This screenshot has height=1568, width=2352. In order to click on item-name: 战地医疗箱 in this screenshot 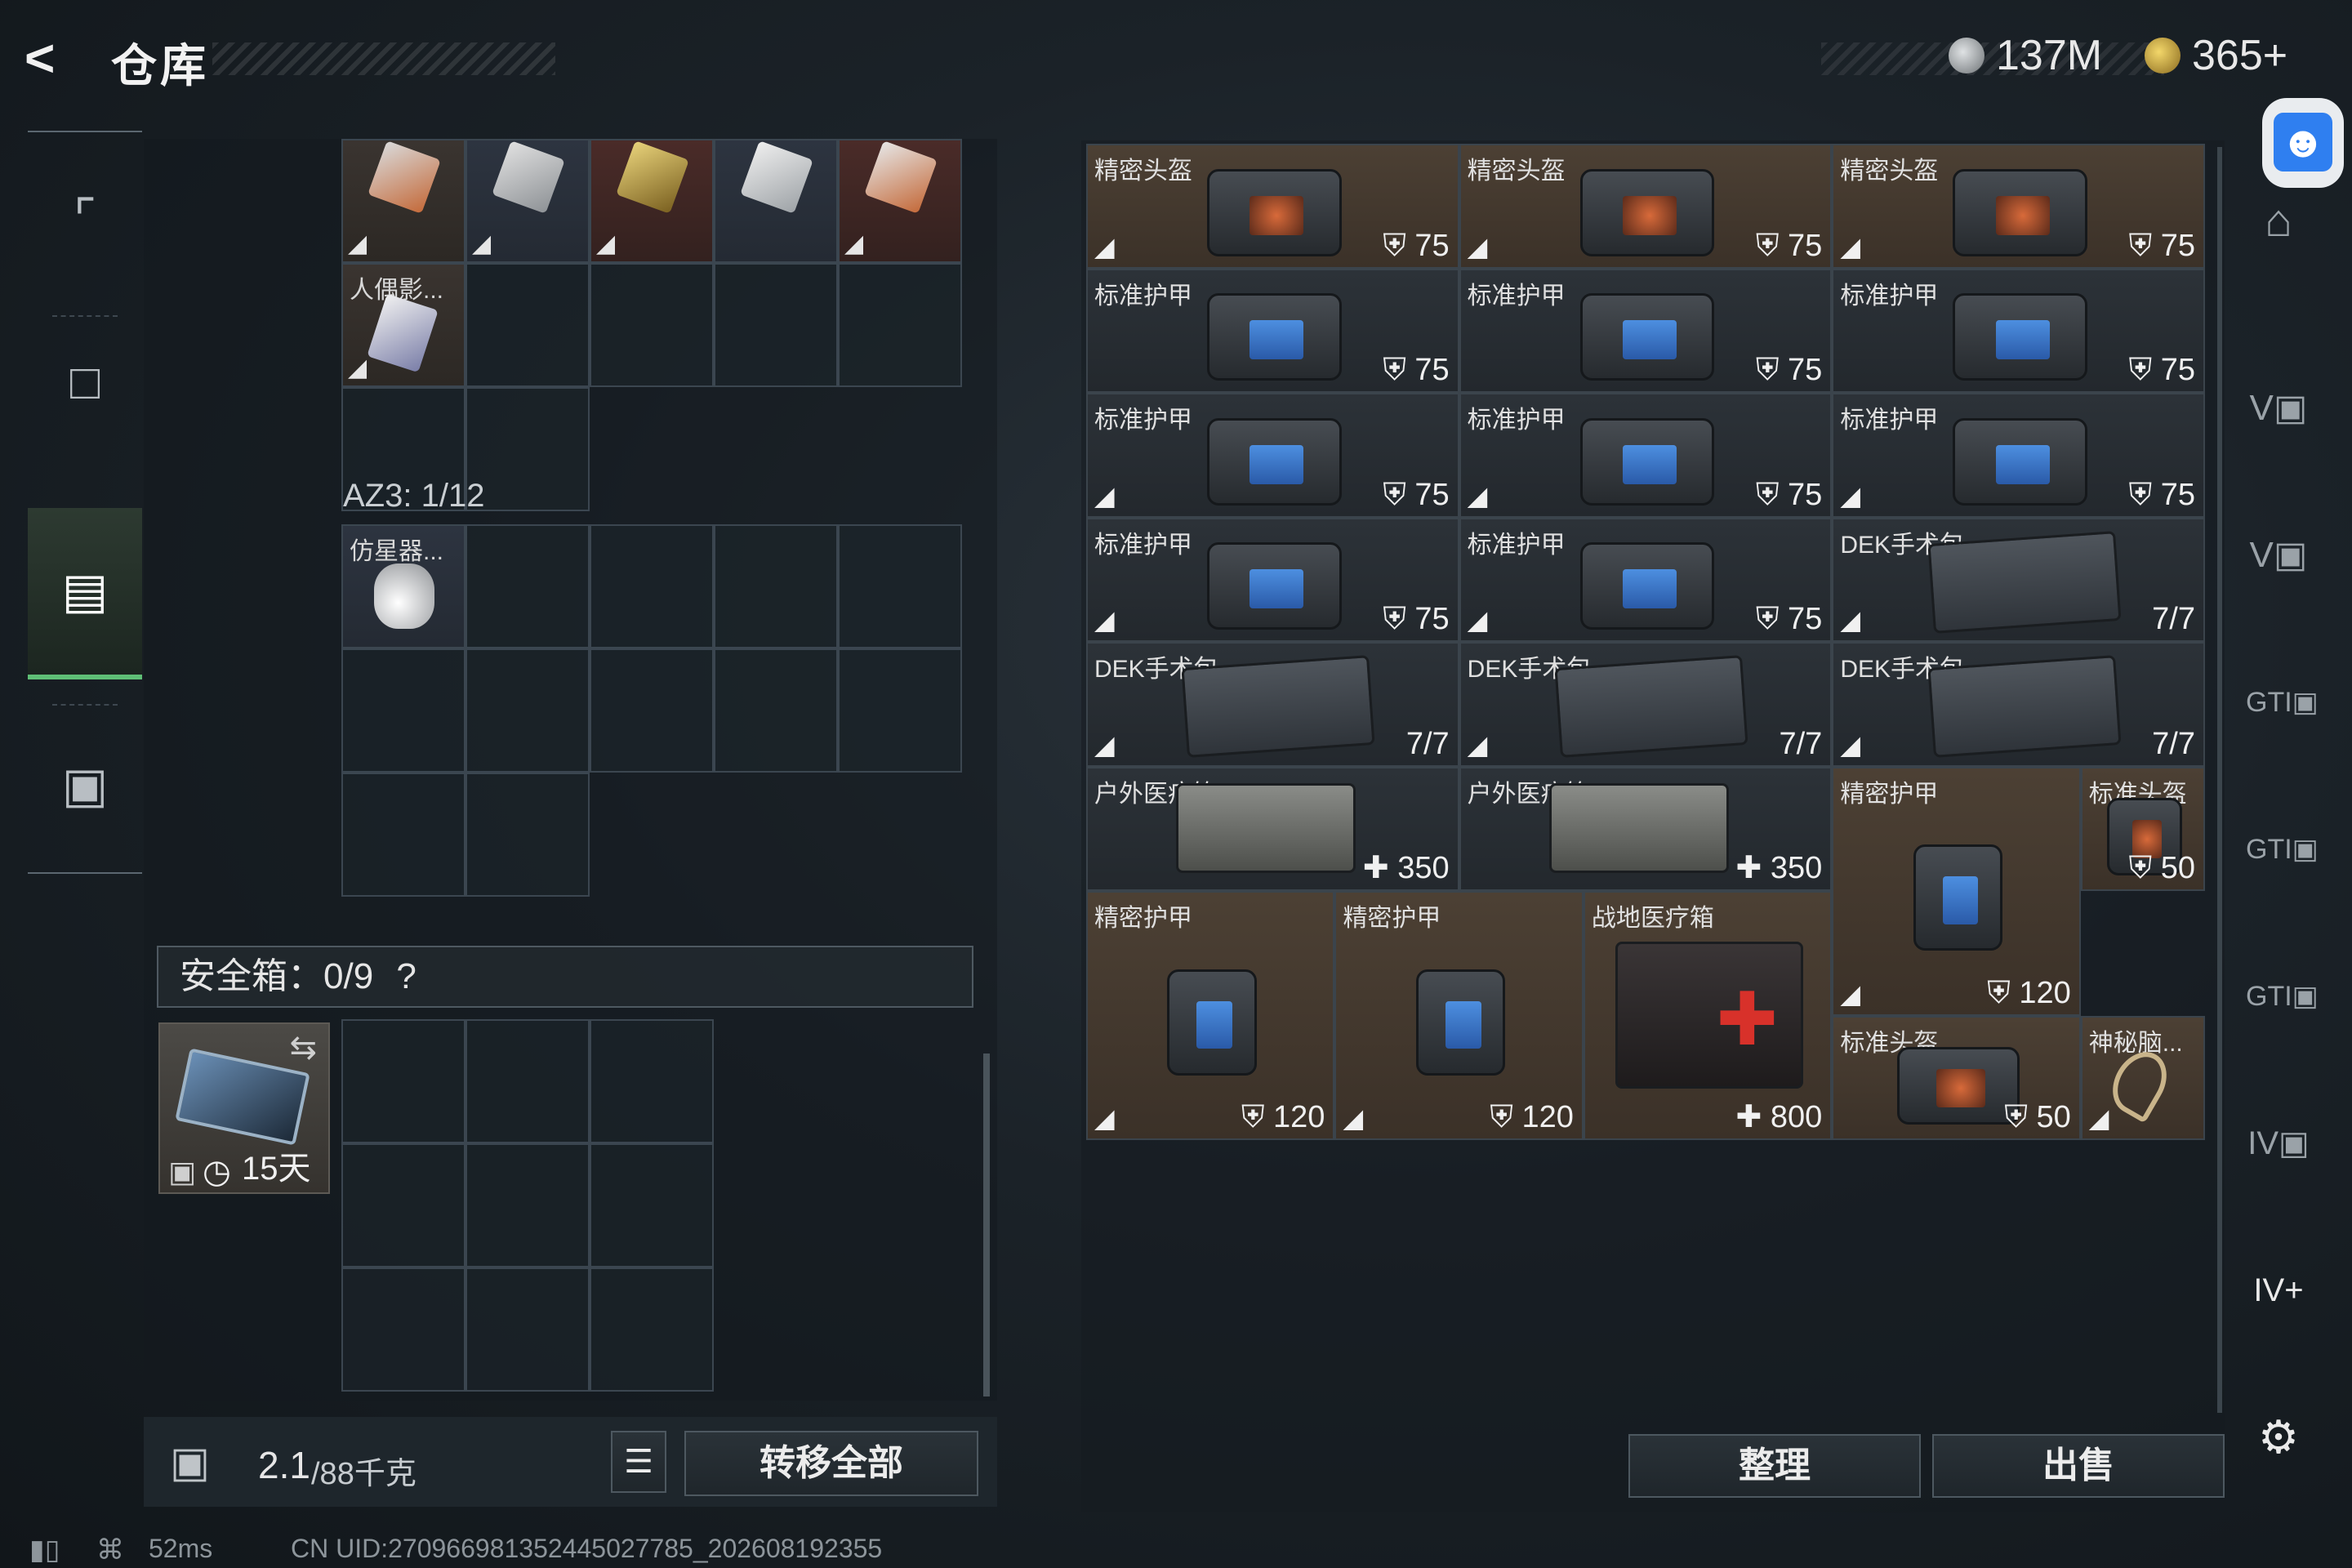, I will do `click(1652, 918)`.